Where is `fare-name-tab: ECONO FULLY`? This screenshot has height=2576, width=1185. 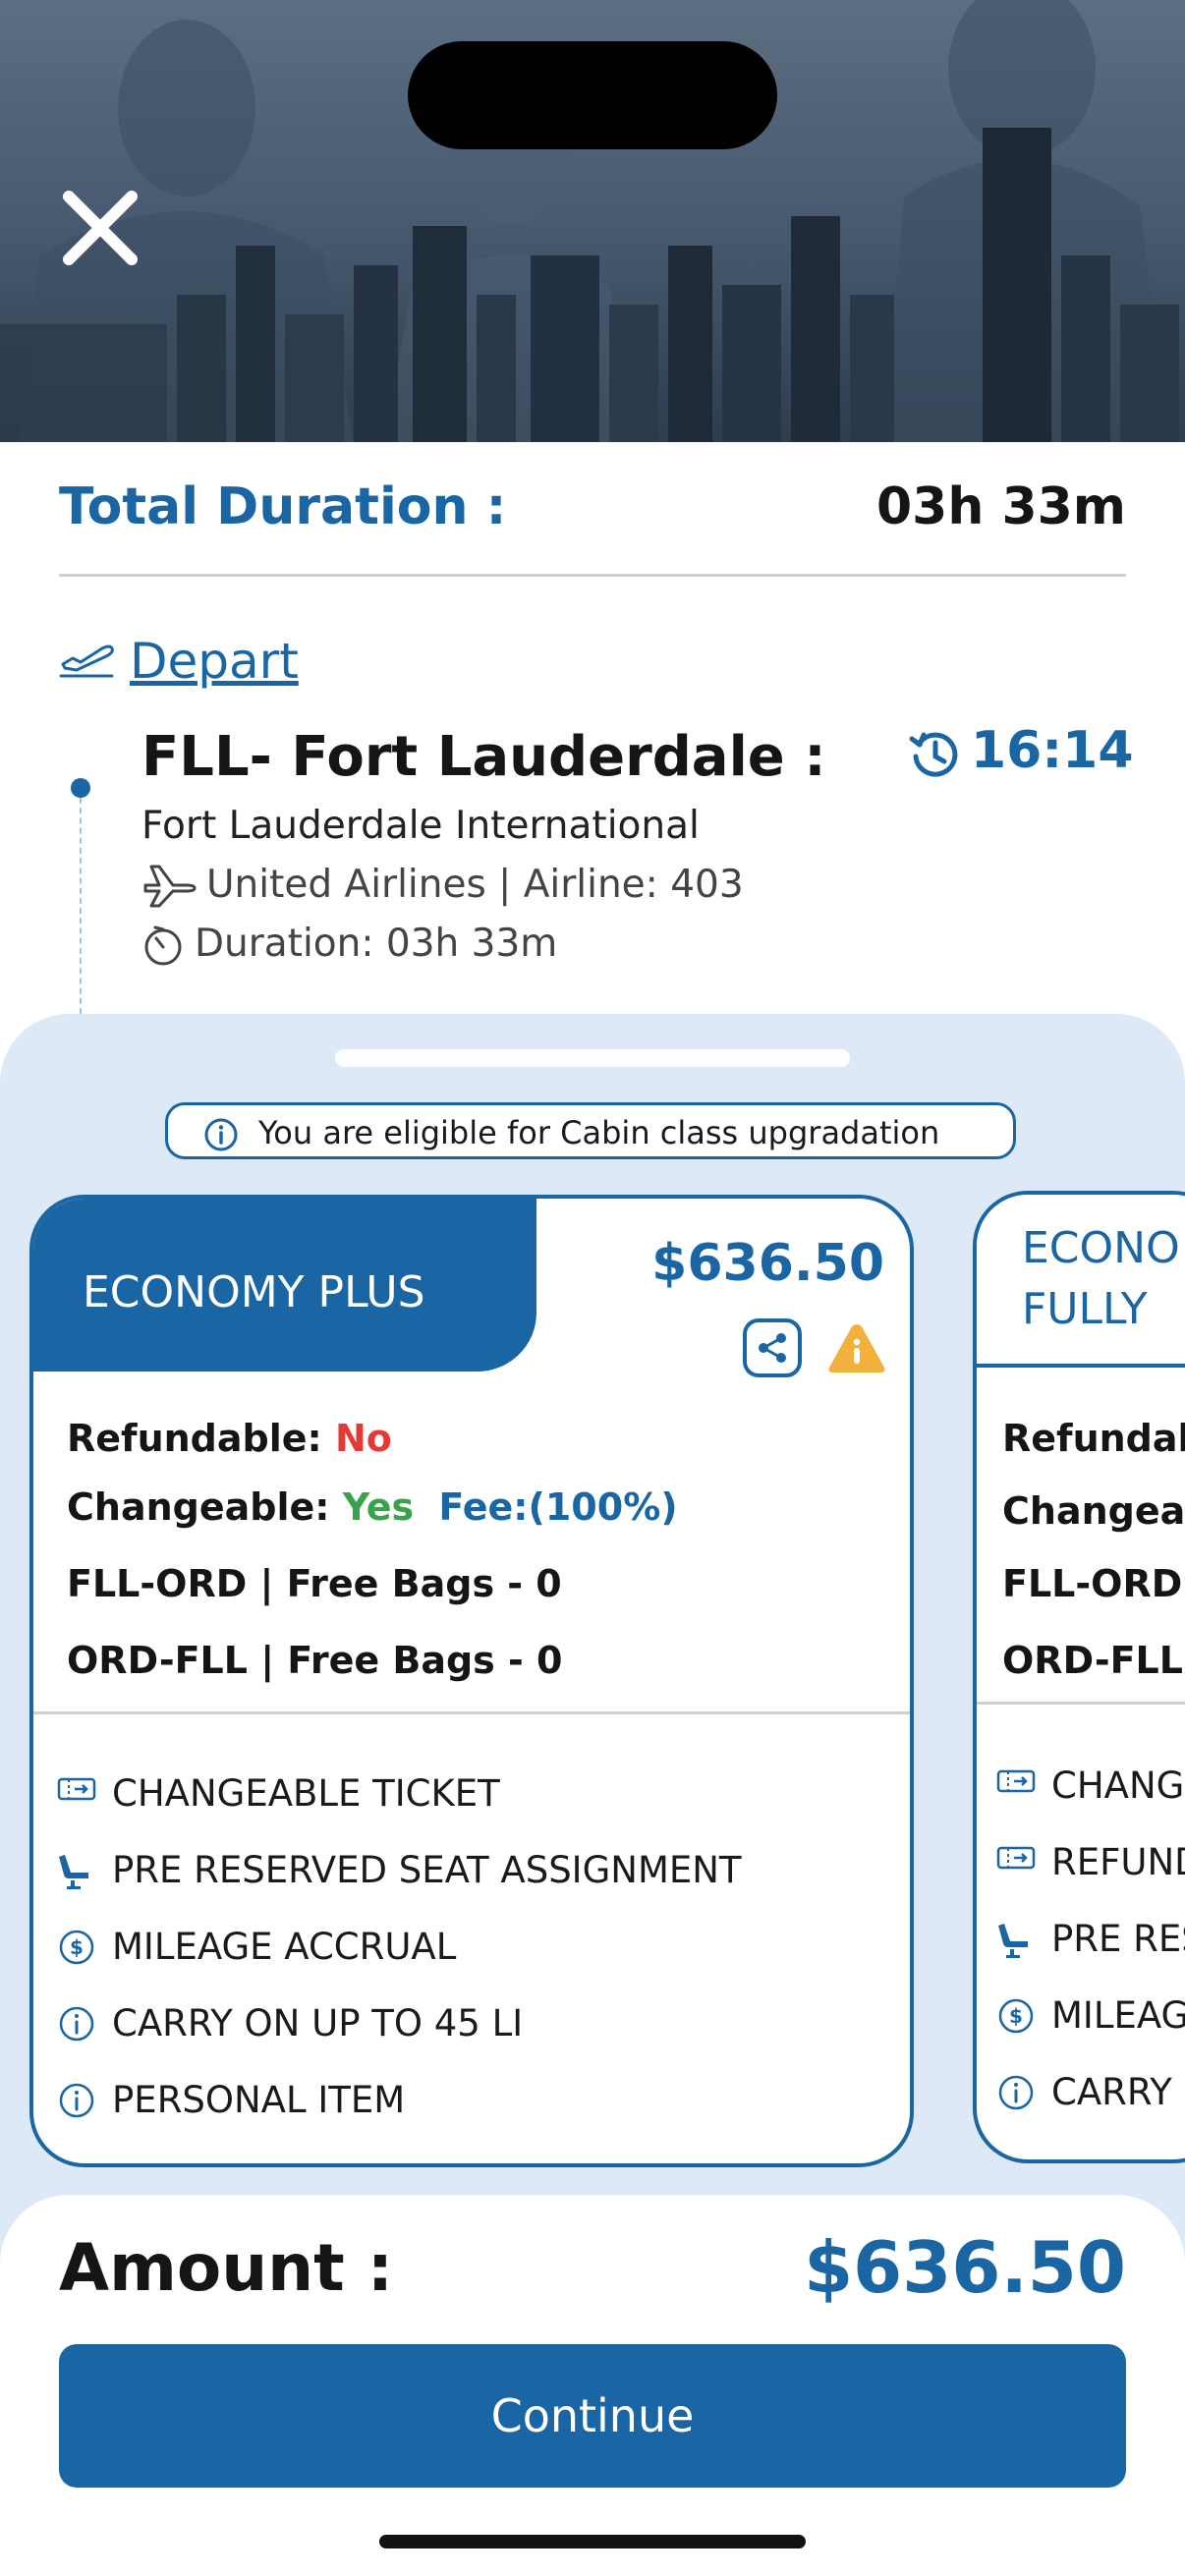
fare-name-tab: ECONO FULLY is located at coordinates (1081, 1281).